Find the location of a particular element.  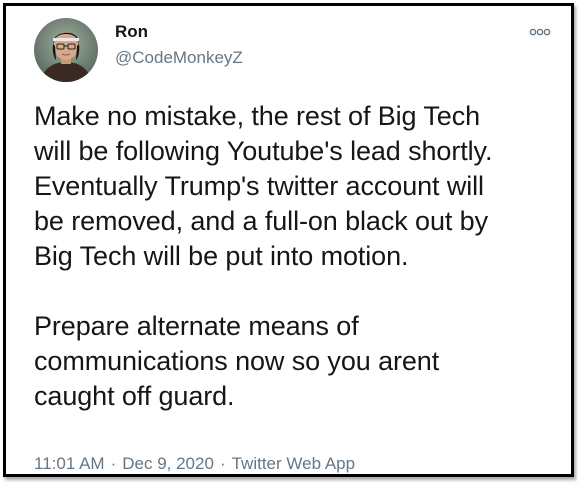

tweet-source: Twitter Web App is located at coordinates (293, 463).